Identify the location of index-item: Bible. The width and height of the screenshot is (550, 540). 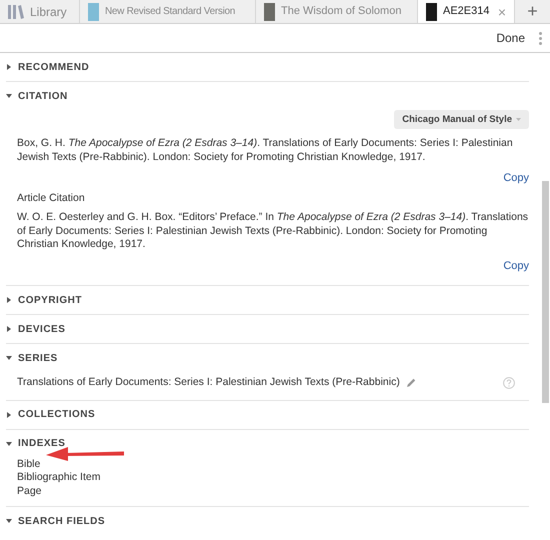
(28, 464).